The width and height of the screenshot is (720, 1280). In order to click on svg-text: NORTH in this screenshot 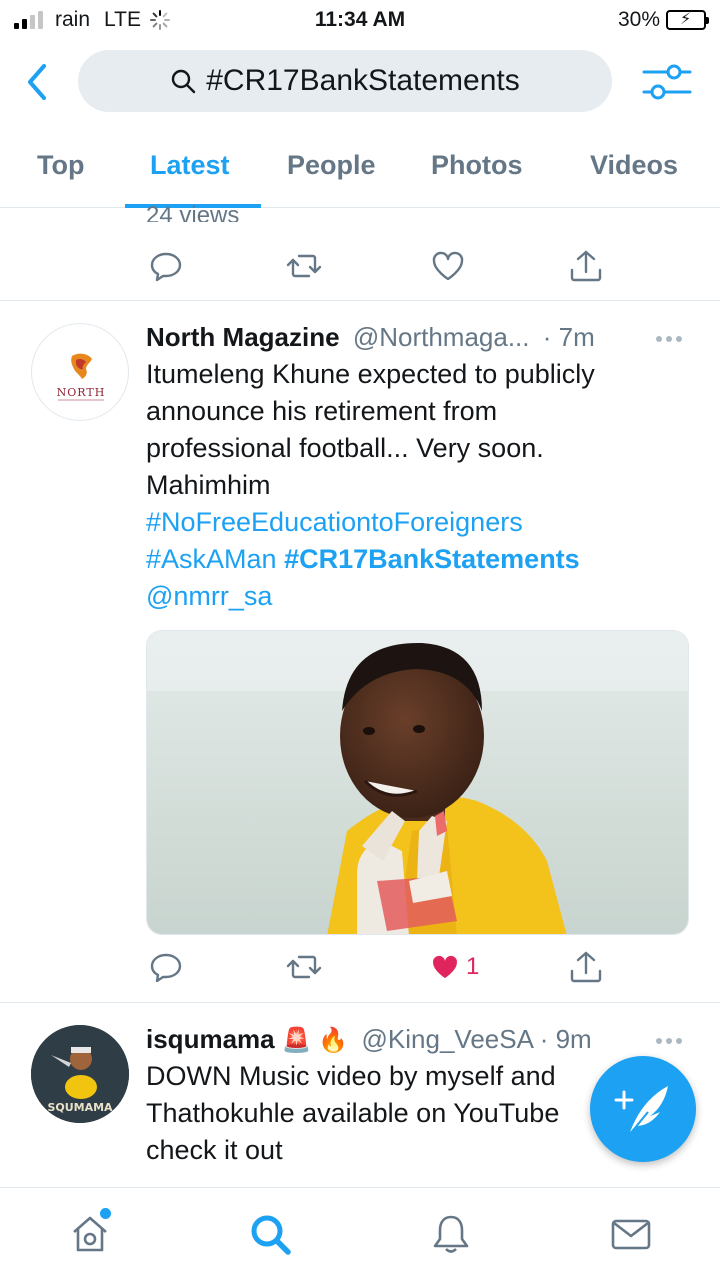, I will do `click(81, 392)`.